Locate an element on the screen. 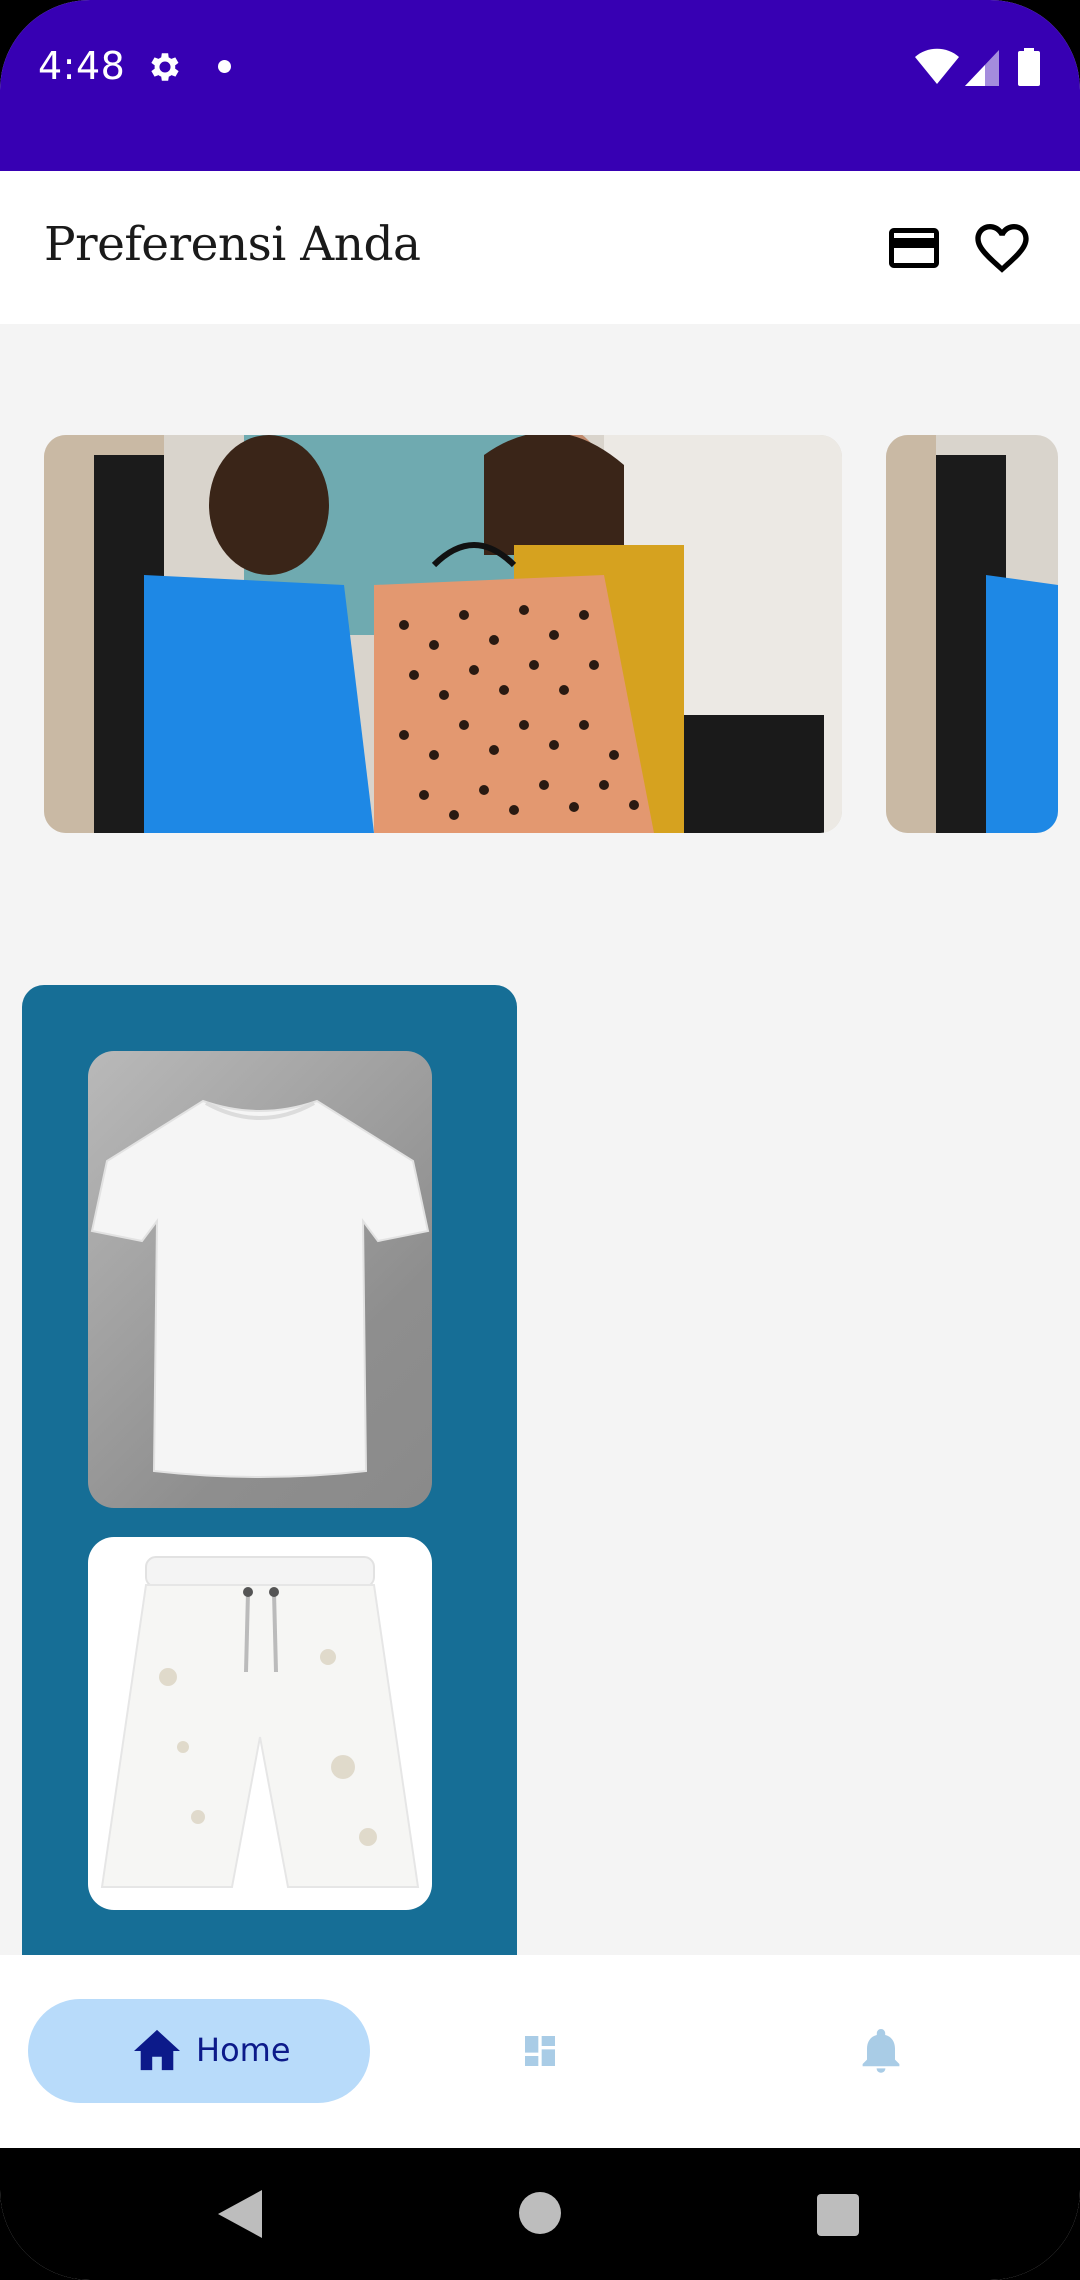  product-card-shorts is located at coordinates (260, 1723).